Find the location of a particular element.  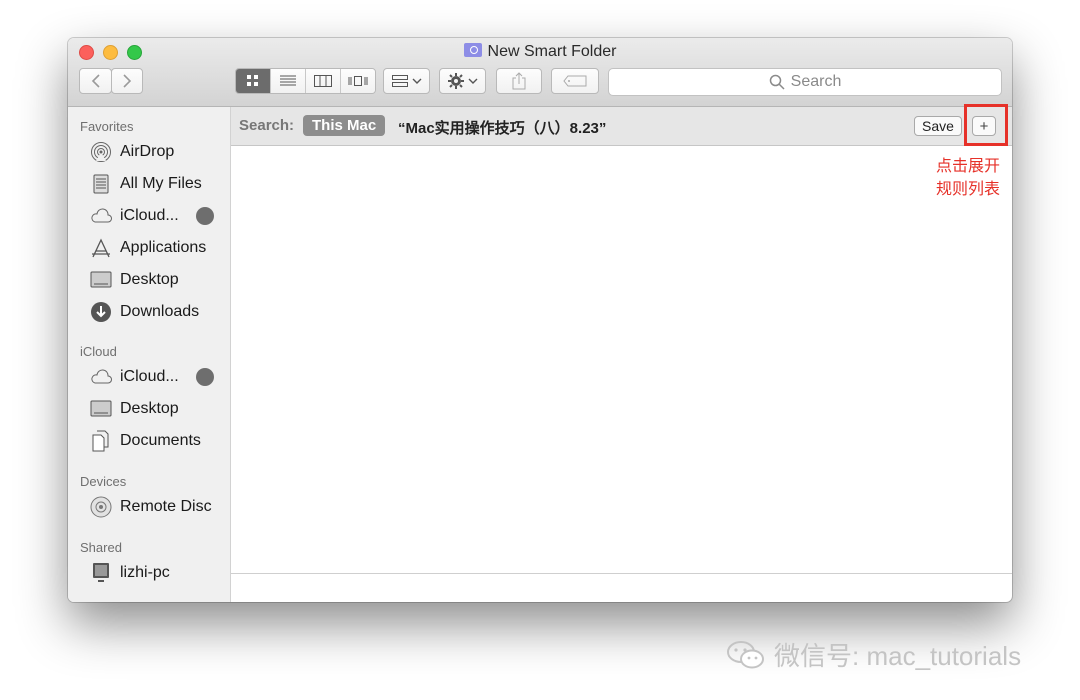

highlight-box is located at coordinates (986, 125).